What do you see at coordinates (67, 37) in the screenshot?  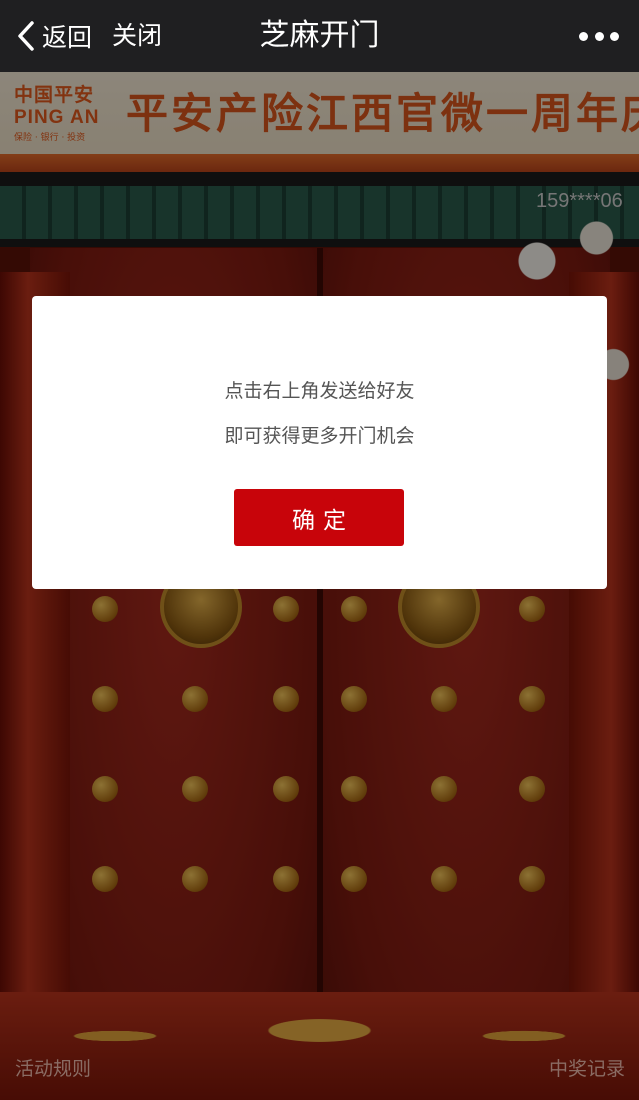 I see `back-label: 返回` at bounding box center [67, 37].